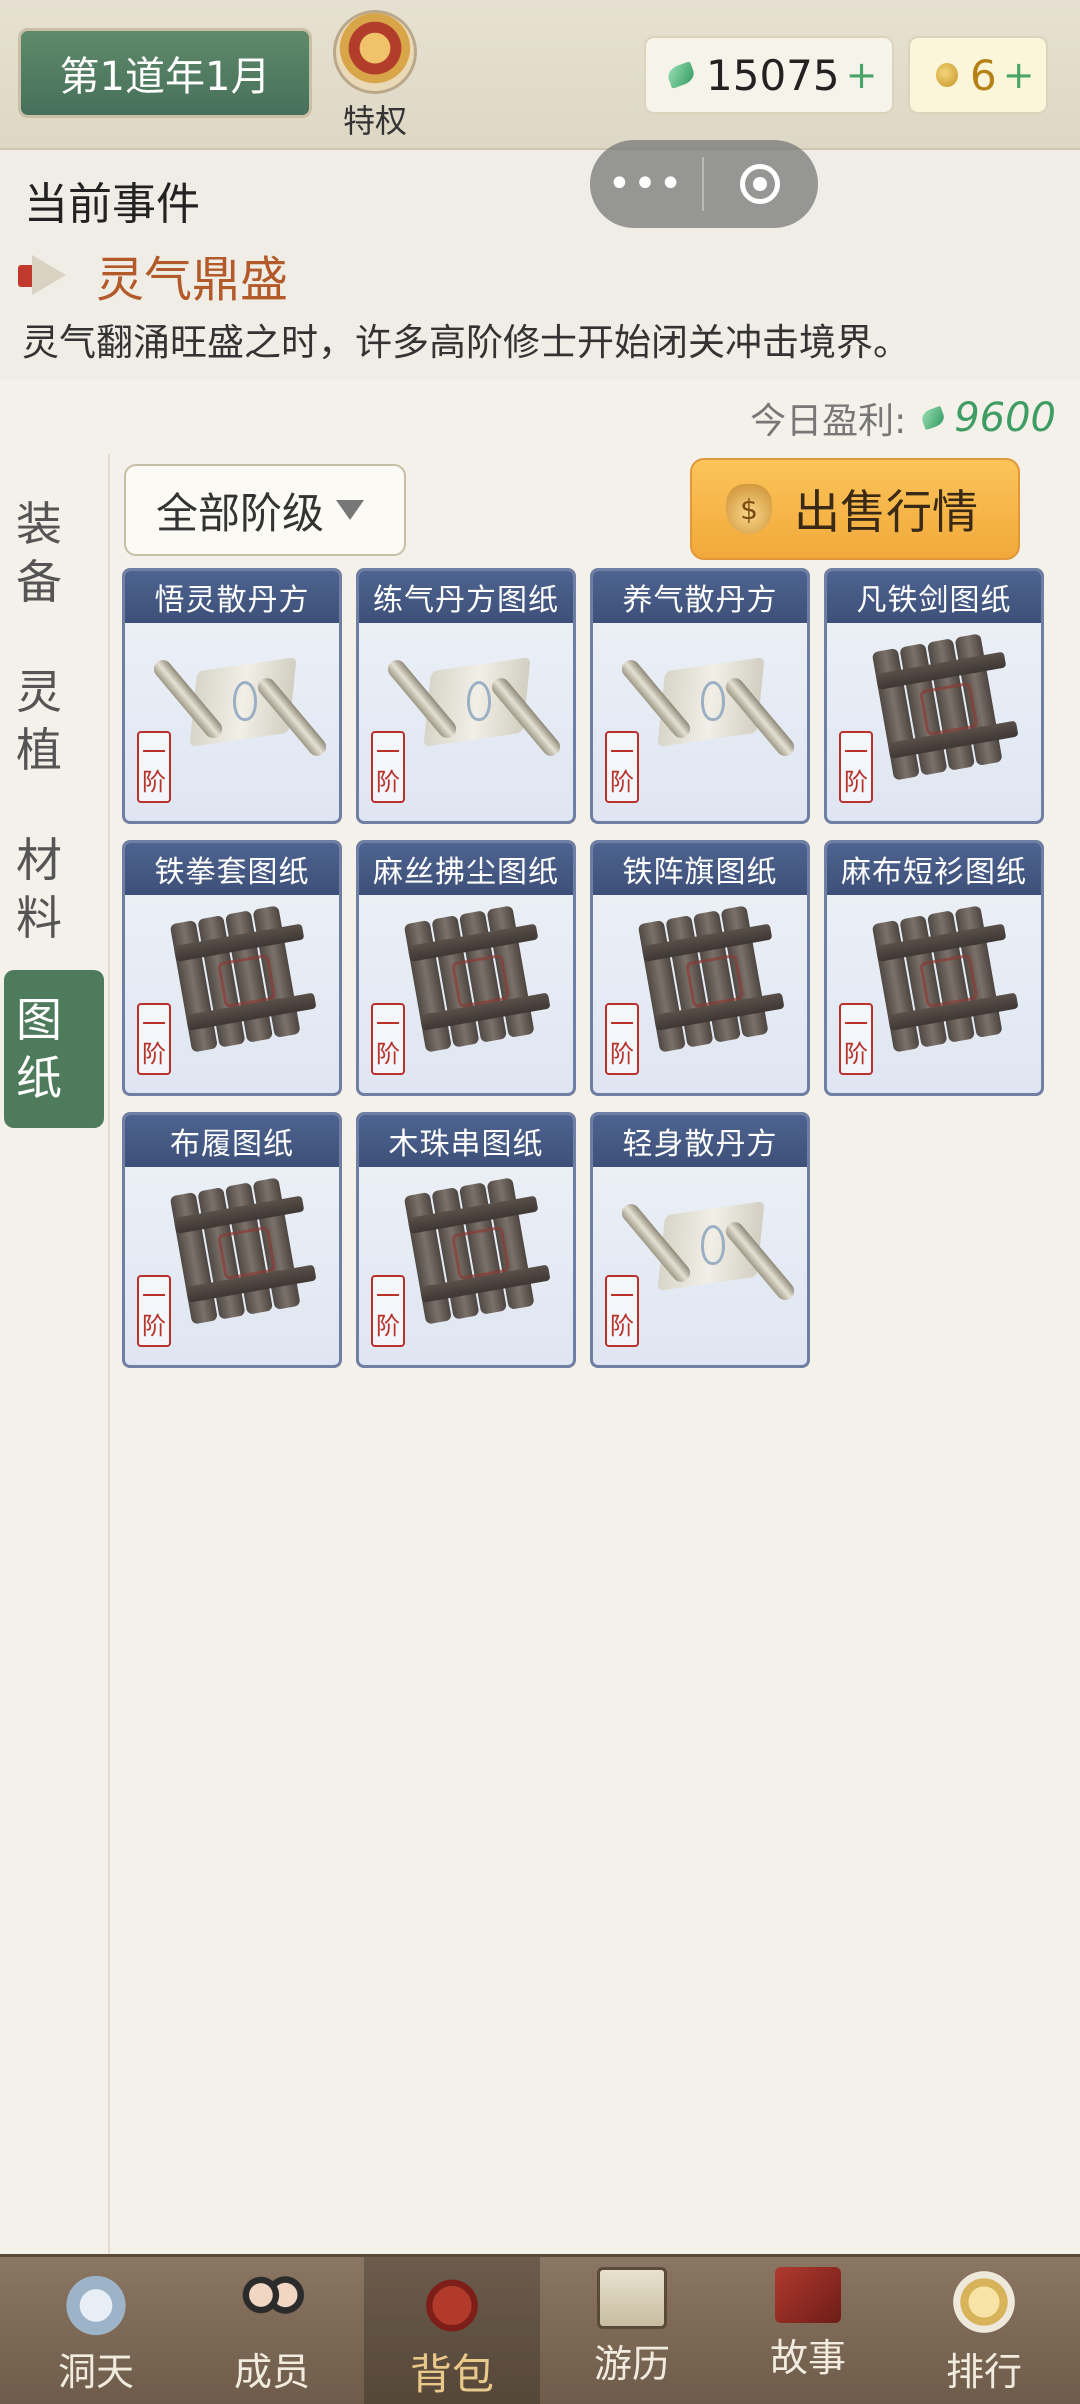  What do you see at coordinates (272, 2302) in the screenshot?
I see `members-icon` at bounding box center [272, 2302].